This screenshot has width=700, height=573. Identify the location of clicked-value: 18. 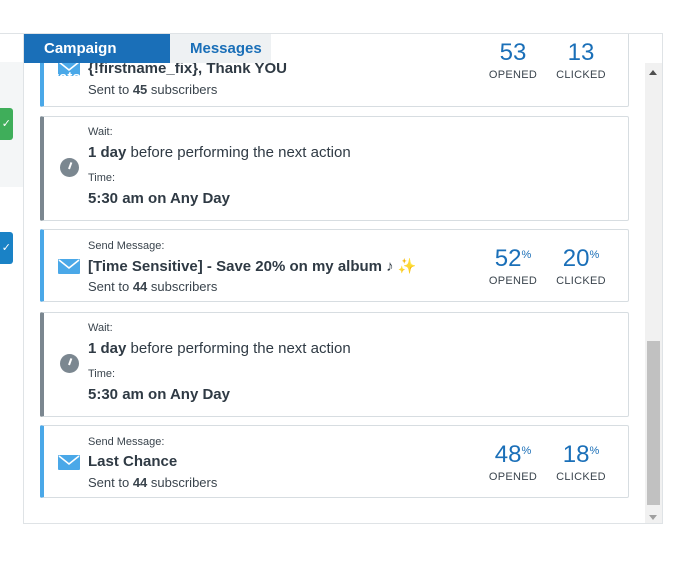
(576, 454).